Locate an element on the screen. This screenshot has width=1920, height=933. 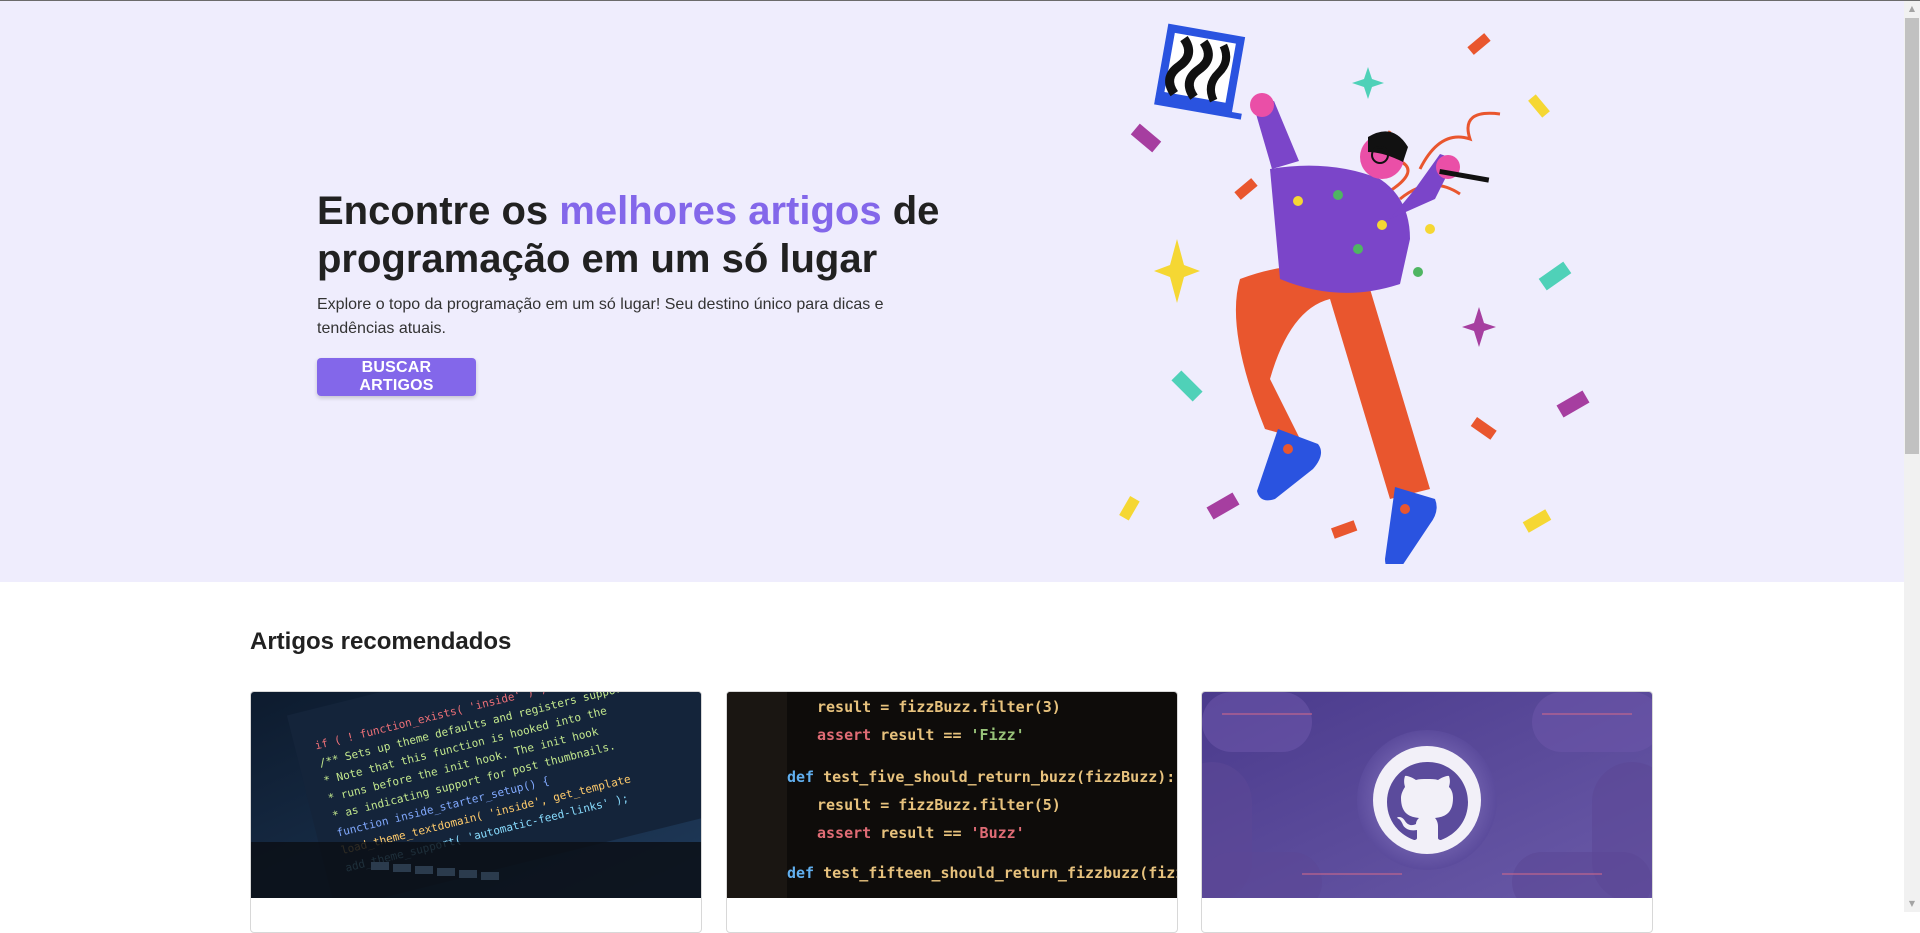
scrollbar-thumb is located at coordinates (1912, 236).